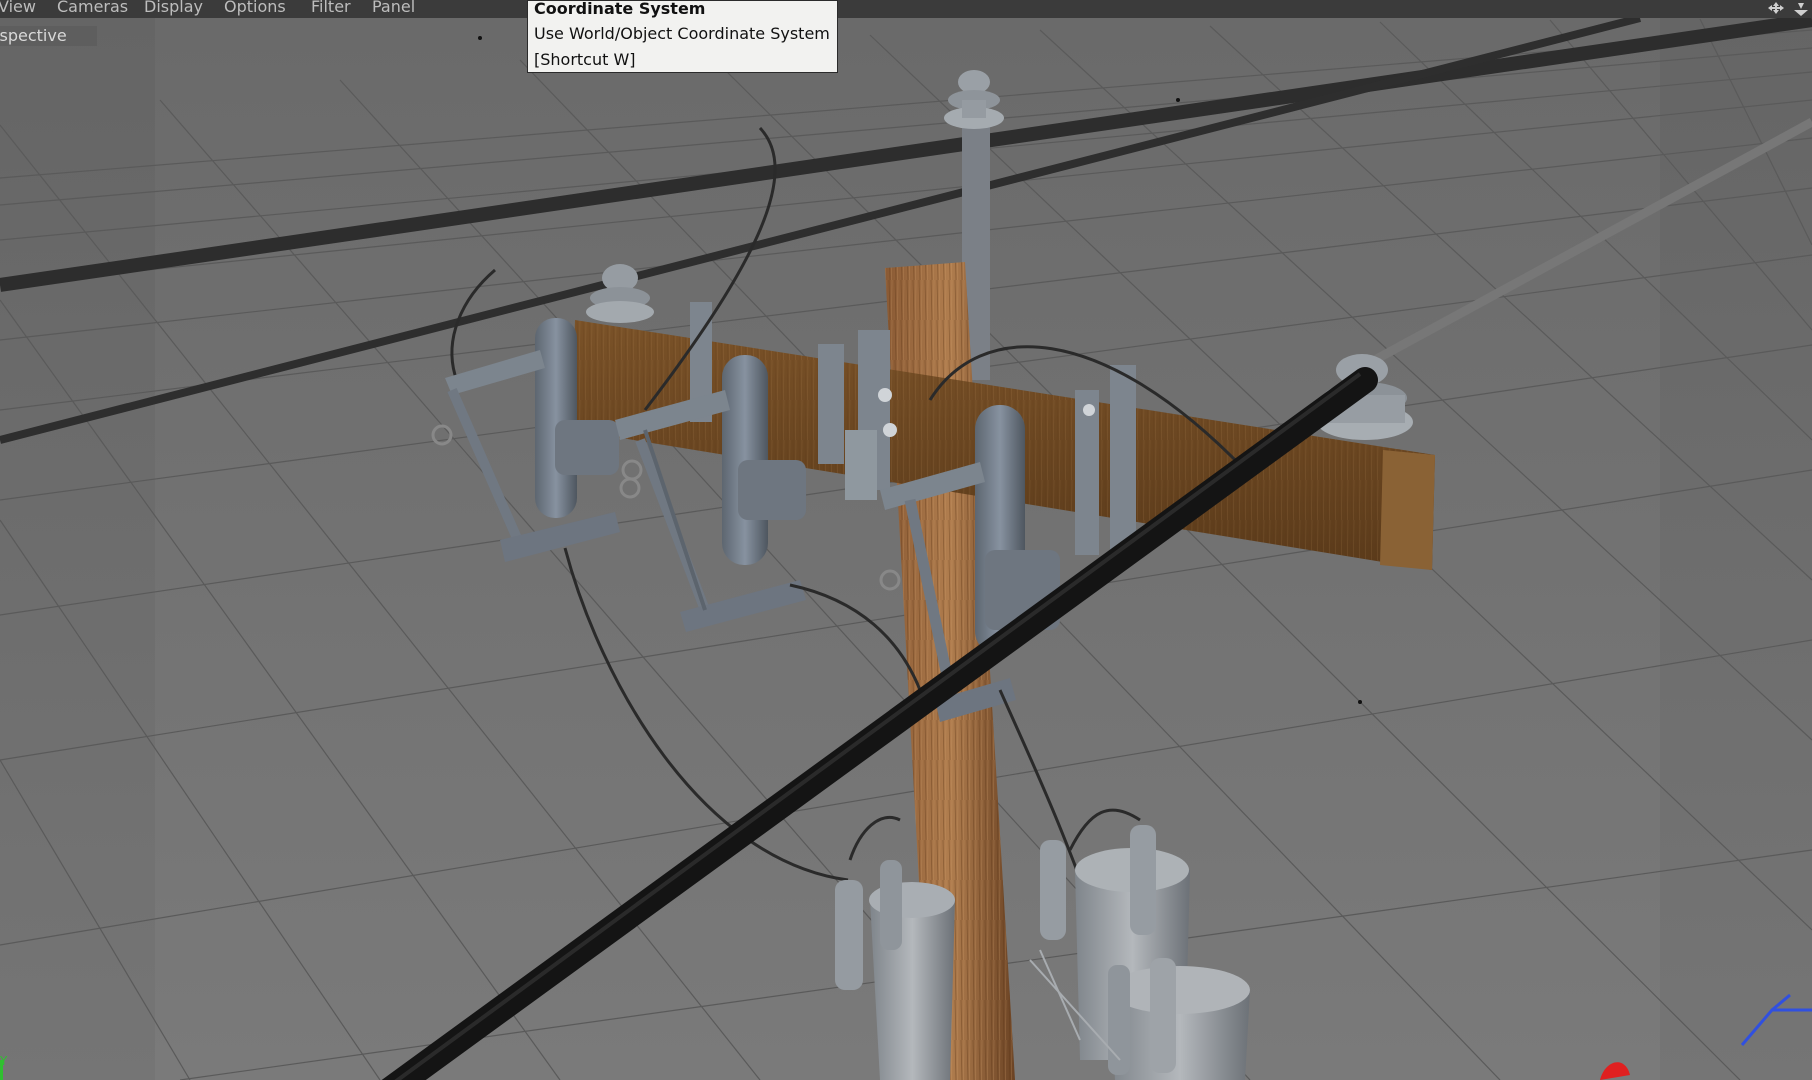 The image size is (1812, 1080). I want to click on move-view-icon, so click(1787, 8).